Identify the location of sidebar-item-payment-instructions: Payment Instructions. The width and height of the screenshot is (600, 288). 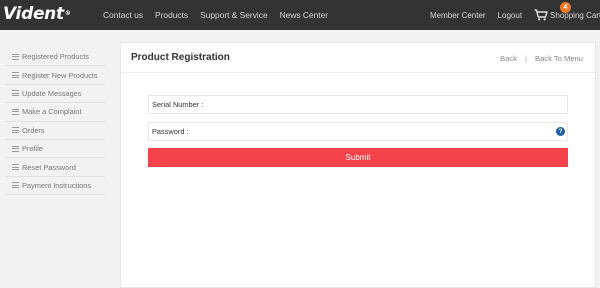
(55, 186).